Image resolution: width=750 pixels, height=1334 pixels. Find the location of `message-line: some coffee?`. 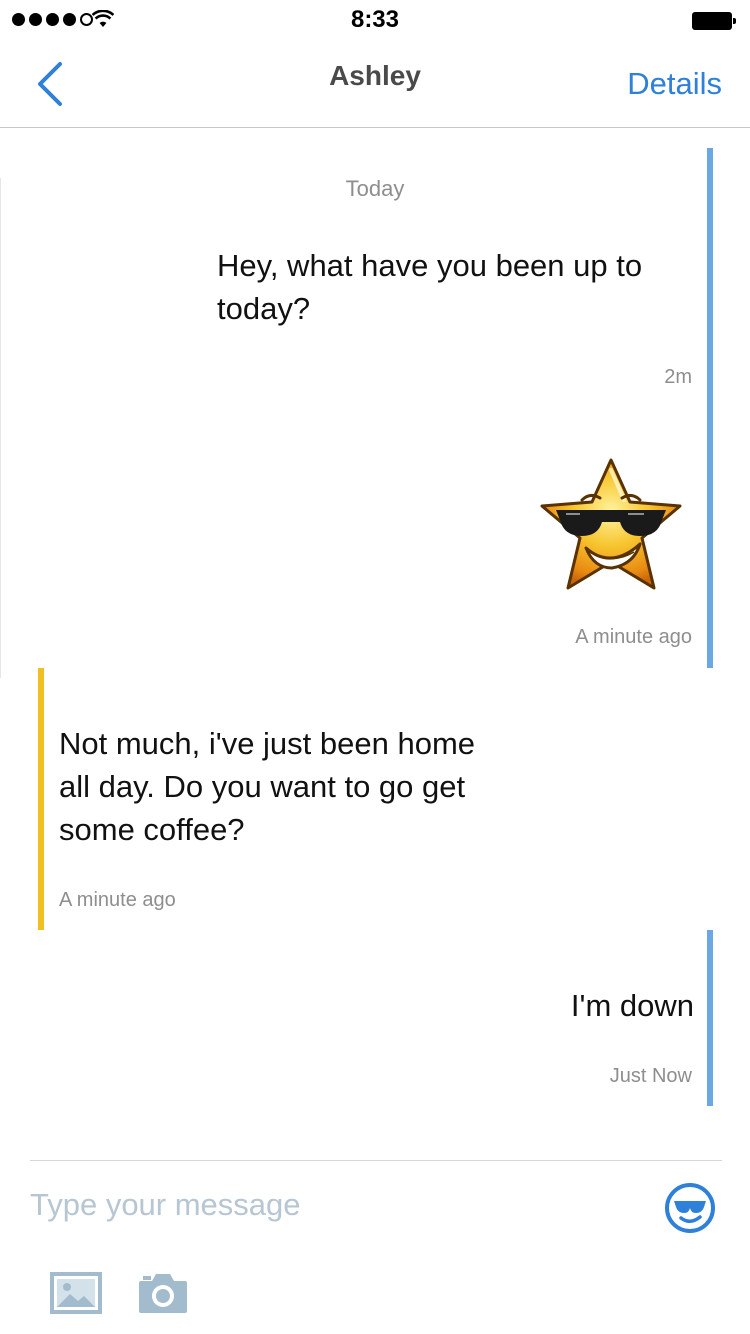

message-line: some coffee? is located at coordinates (152, 829).